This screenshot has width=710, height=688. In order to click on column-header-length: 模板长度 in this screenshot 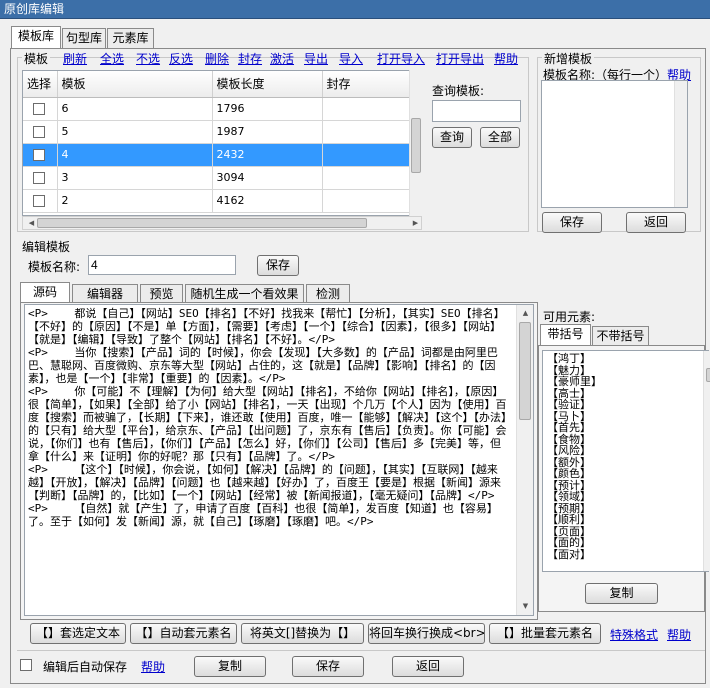, I will do `click(267, 84)`.